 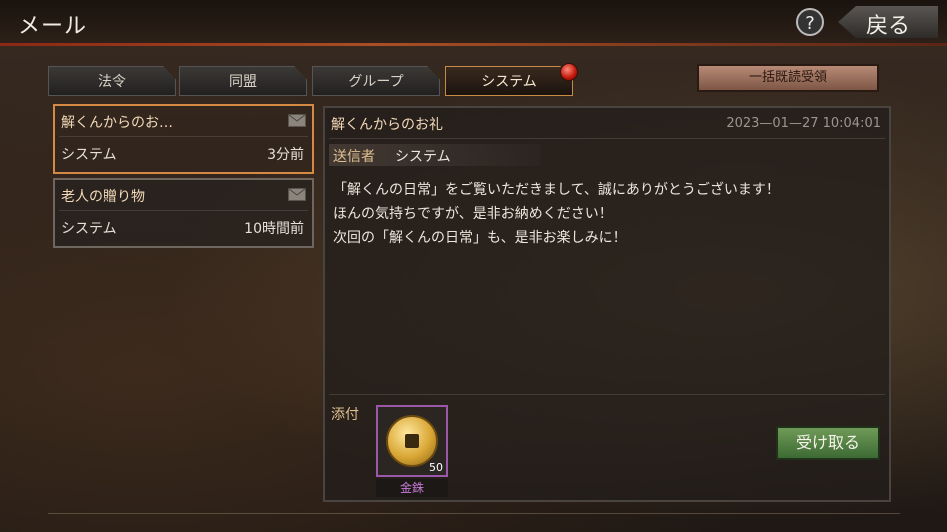 I want to click on bottom-divider, so click(x=474, y=513).